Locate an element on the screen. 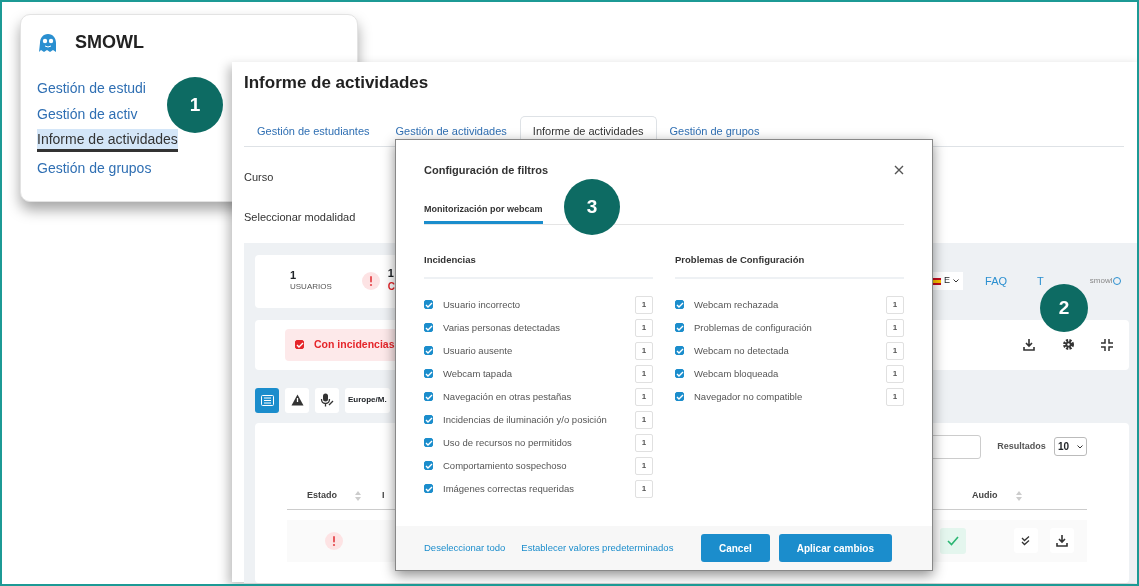  filter-label: Navegador no compatible is located at coordinates (748, 396).